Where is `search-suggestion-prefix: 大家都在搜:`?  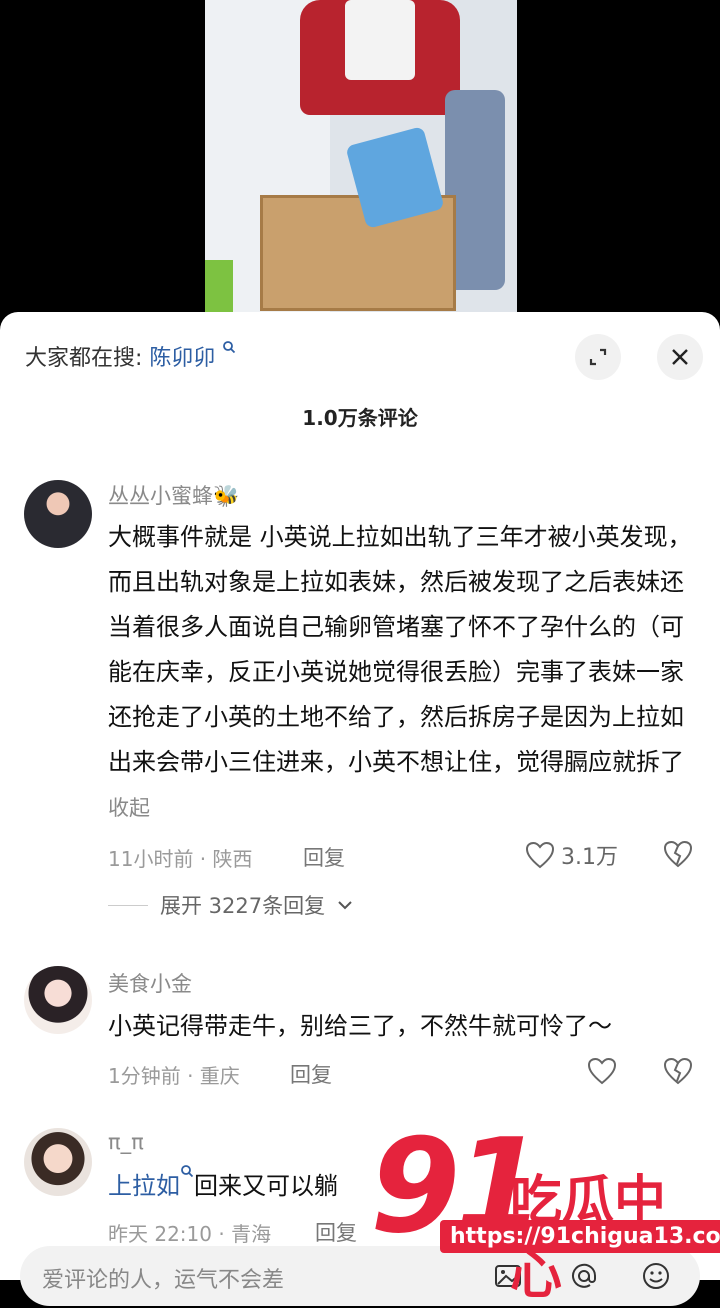 search-suggestion-prefix: 大家都在搜: is located at coordinates (84, 358).